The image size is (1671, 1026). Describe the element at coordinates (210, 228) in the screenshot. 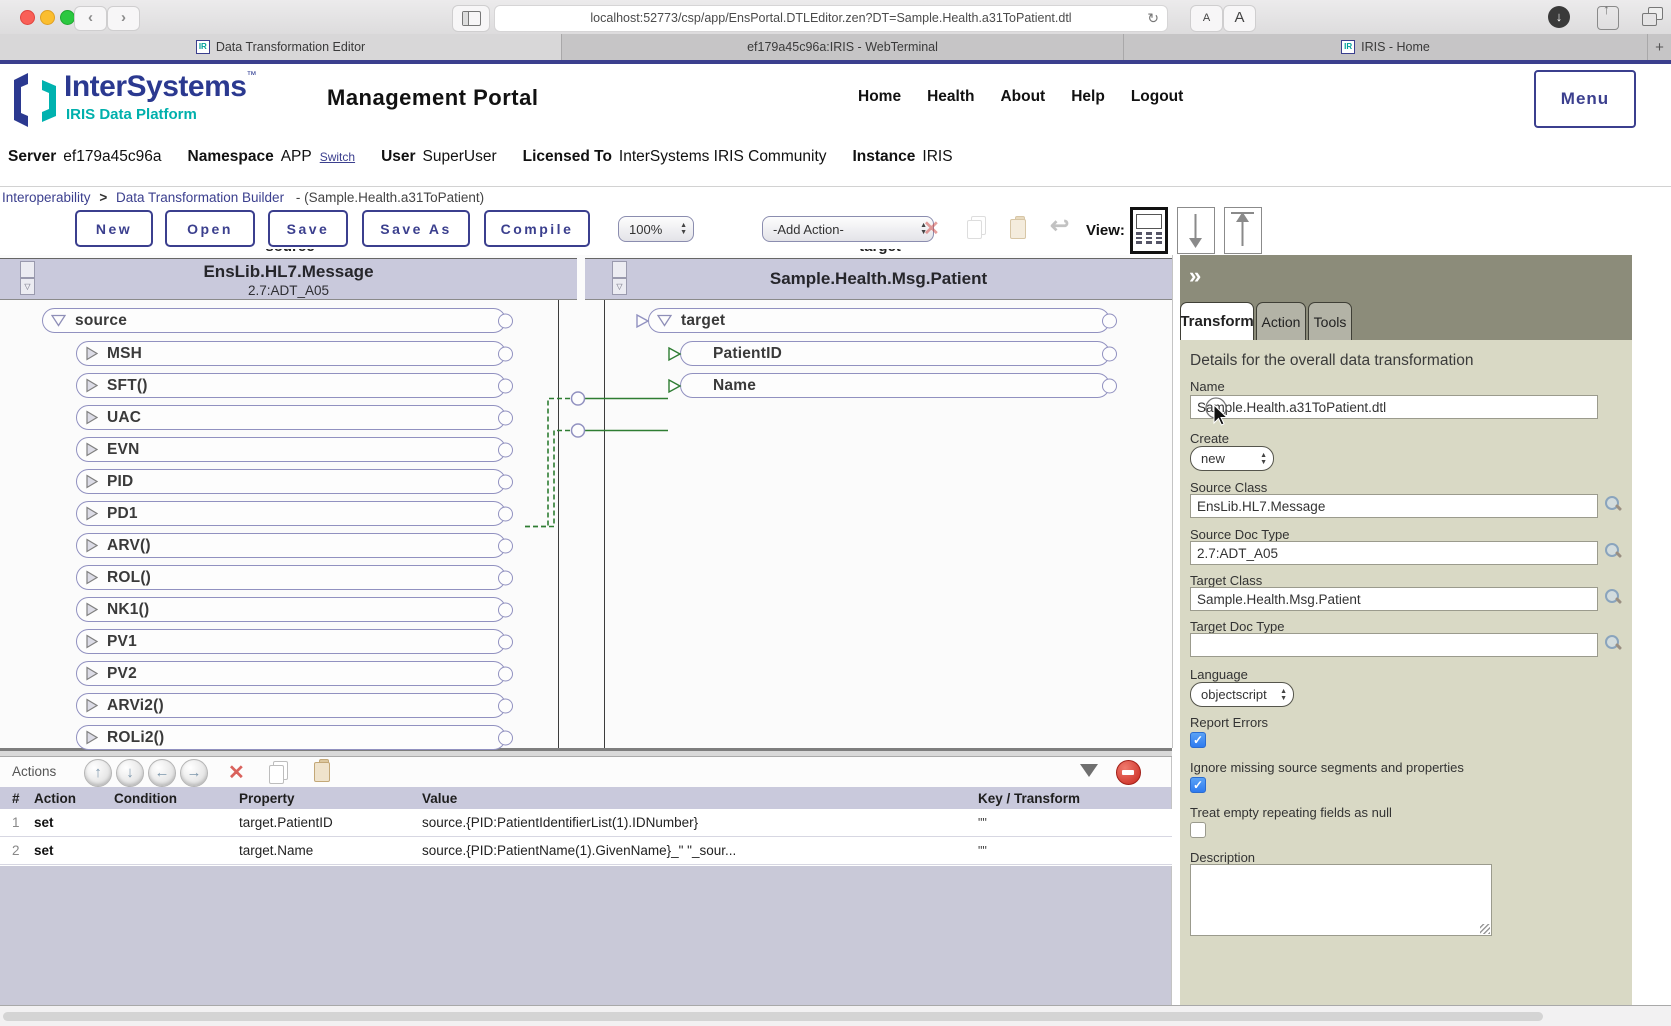

I see `open-button: Open` at that location.